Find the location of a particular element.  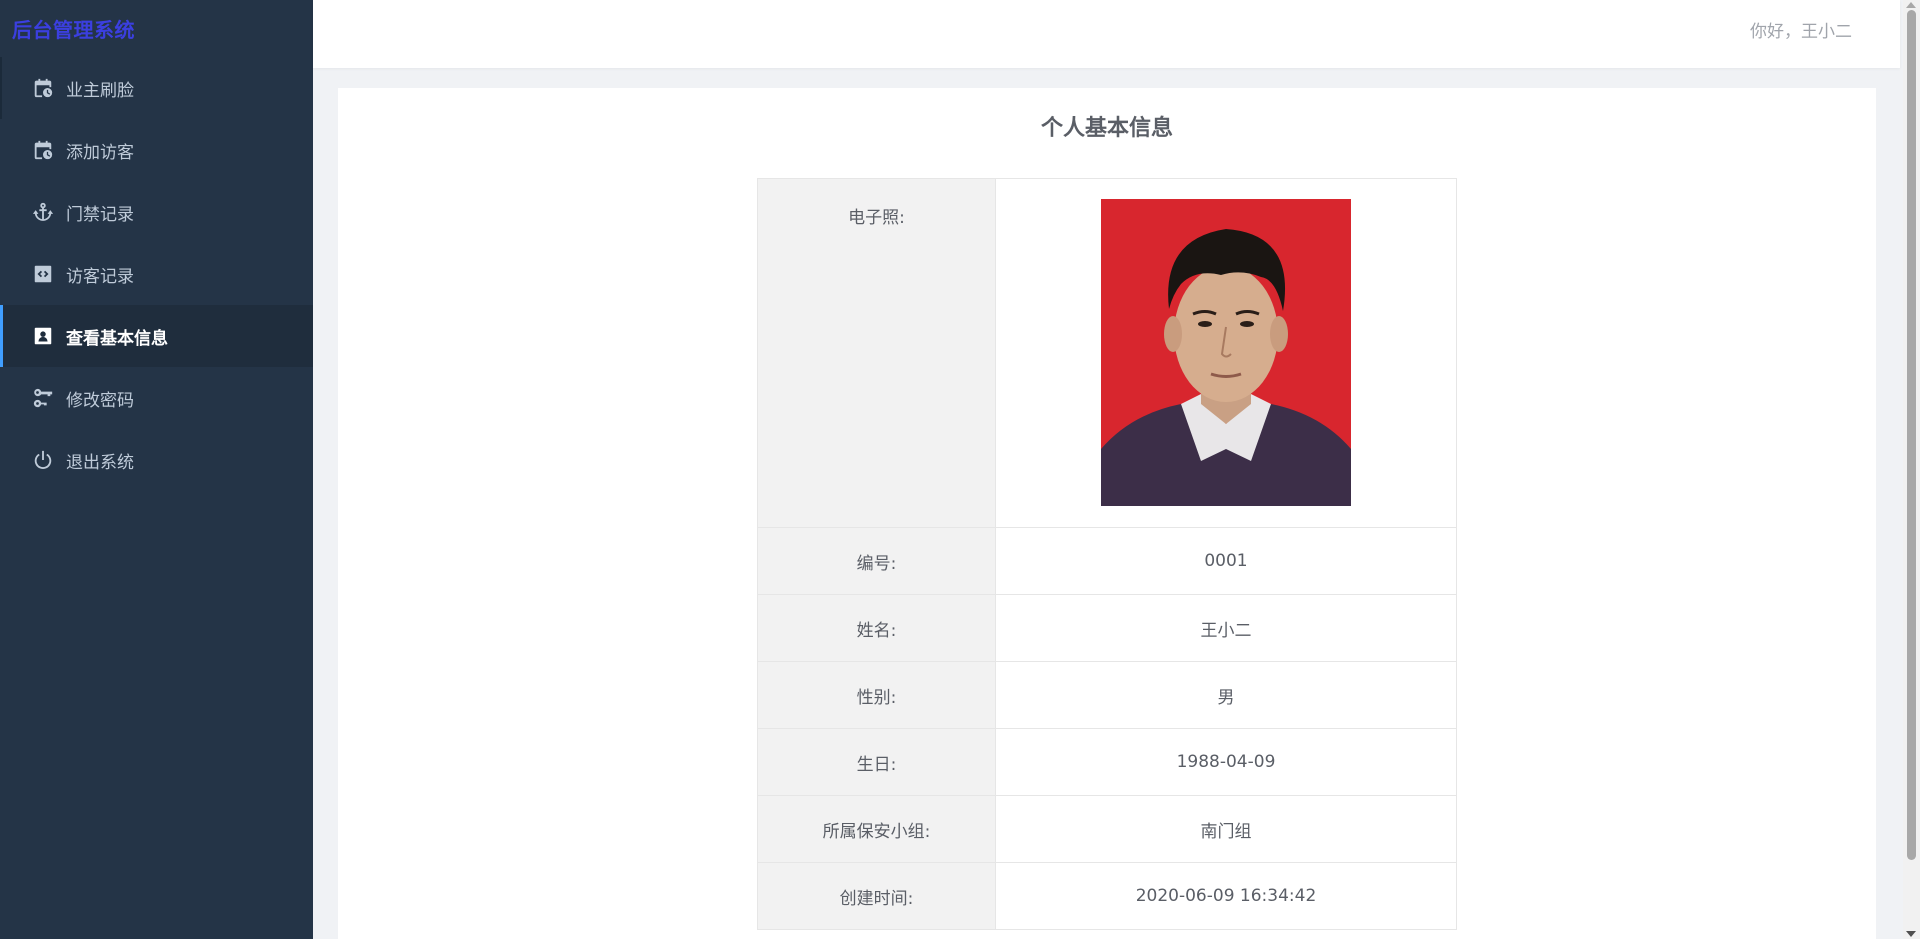

sidebar-item-label: 业主刷脸 is located at coordinates (100, 90).